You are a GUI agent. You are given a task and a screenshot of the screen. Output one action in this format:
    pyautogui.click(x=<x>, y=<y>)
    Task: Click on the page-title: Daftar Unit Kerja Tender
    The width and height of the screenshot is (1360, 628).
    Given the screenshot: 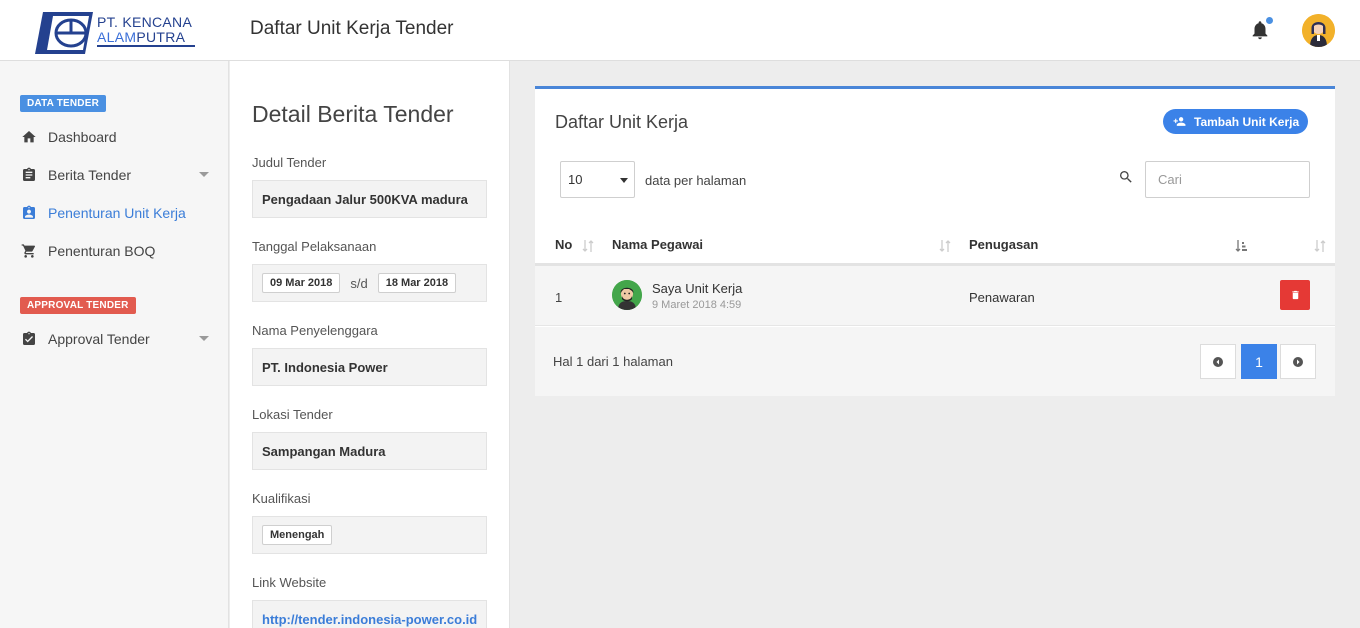 What is the action you would take?
    pyautogui.click(x=352, y=28)
    